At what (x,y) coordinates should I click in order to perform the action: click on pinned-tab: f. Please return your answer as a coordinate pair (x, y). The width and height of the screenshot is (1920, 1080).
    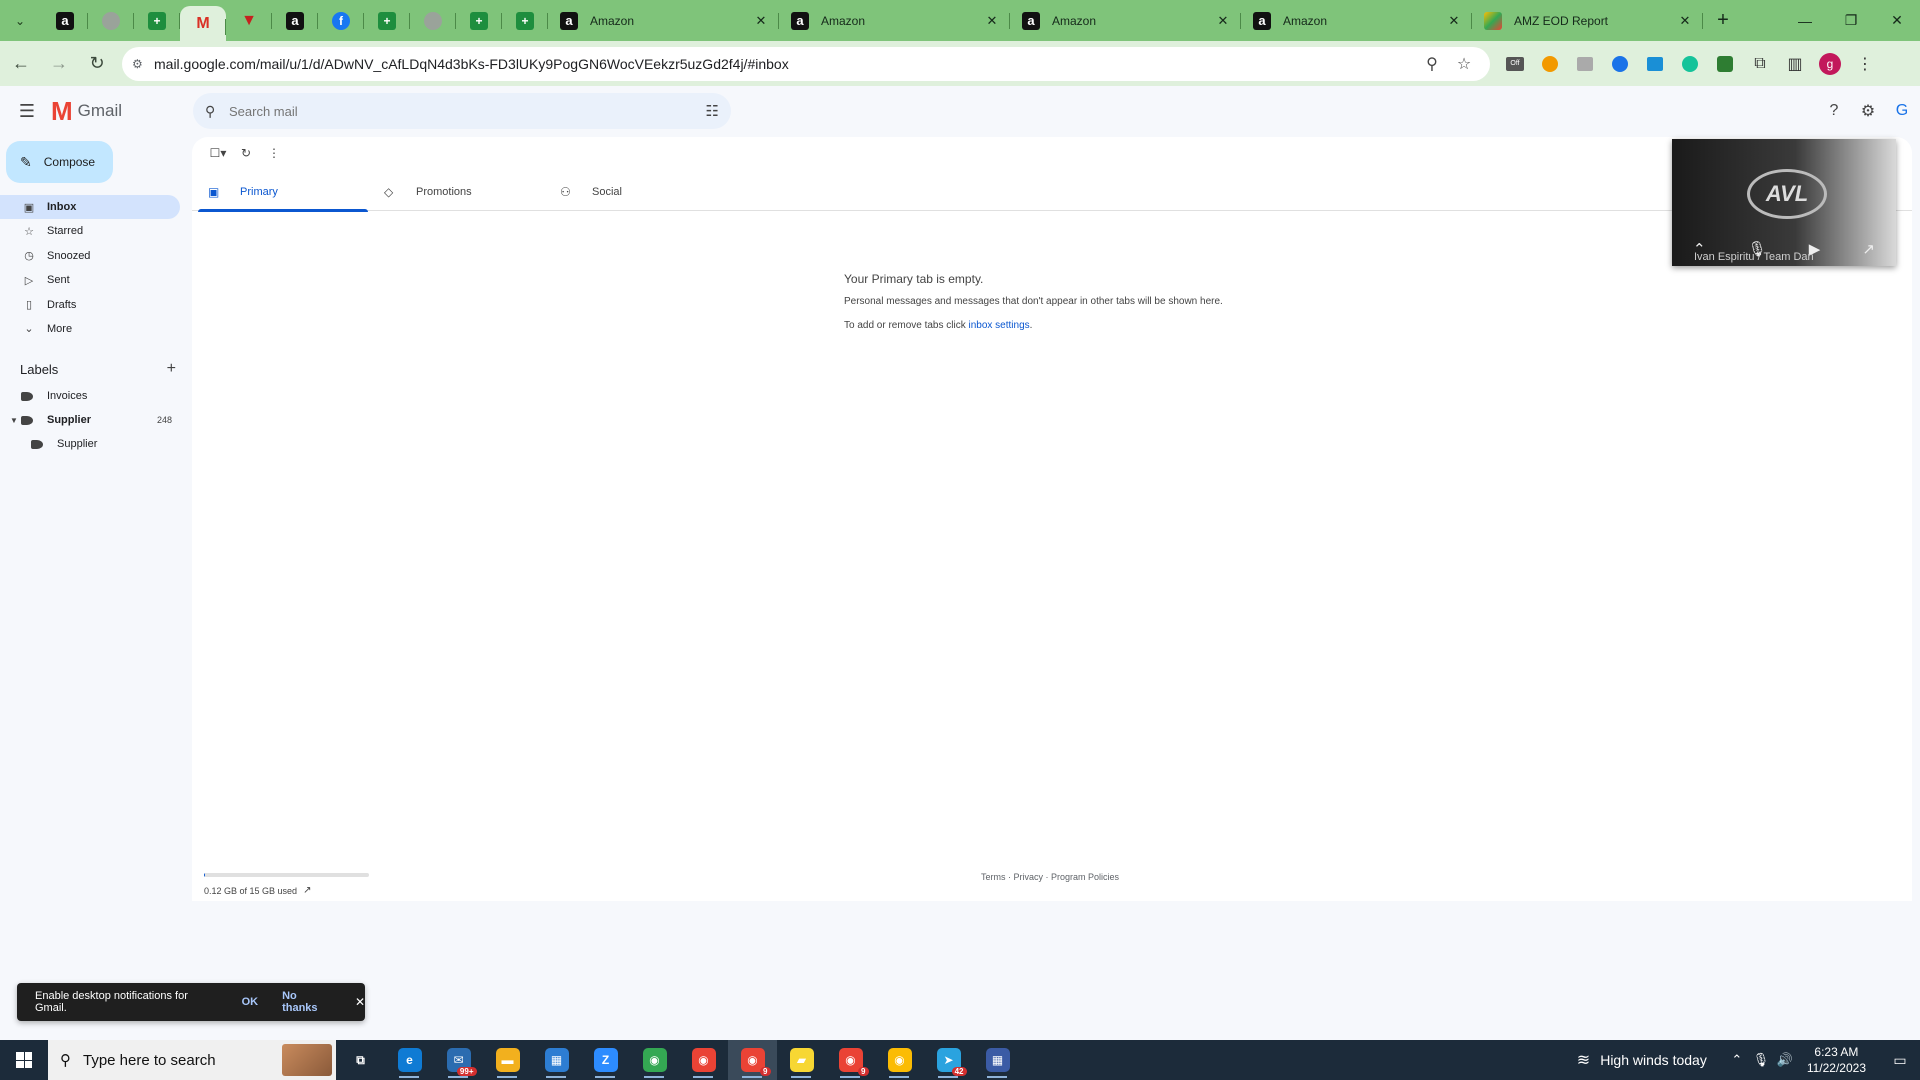
    Looking at the image, I should click on (341, 20).